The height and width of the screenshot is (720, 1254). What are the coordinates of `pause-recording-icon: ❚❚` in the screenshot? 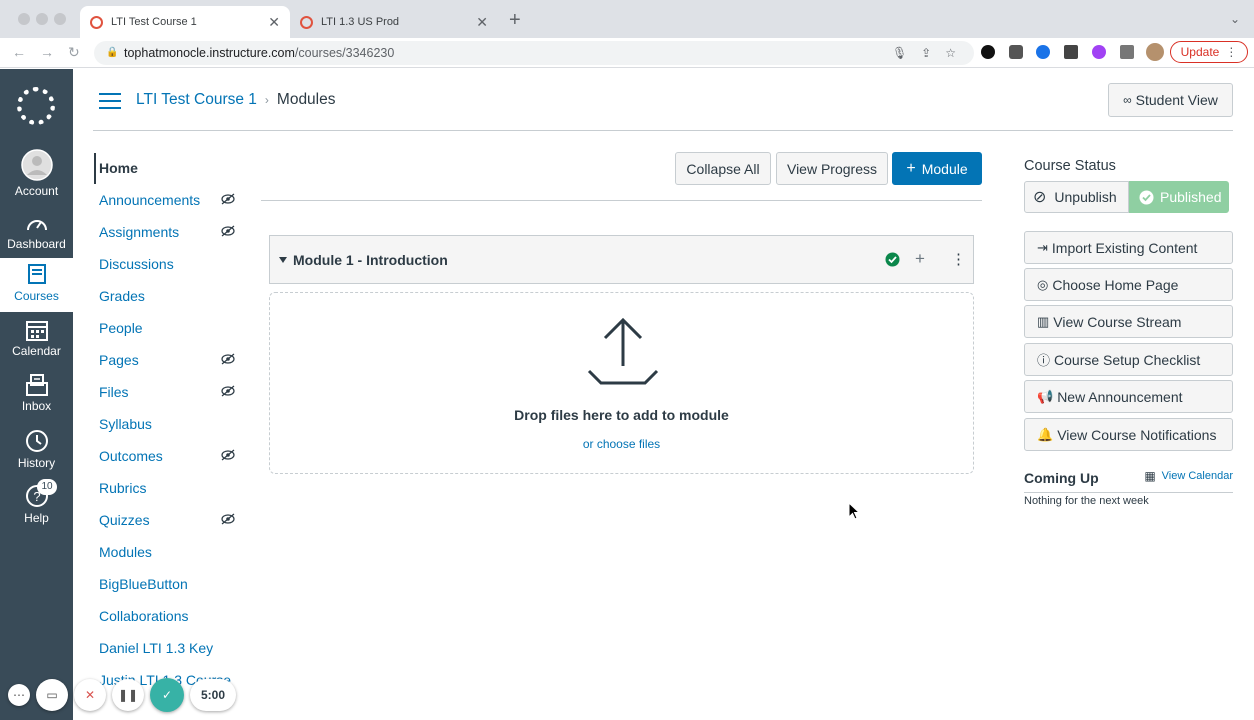 It's located at (128, 695).